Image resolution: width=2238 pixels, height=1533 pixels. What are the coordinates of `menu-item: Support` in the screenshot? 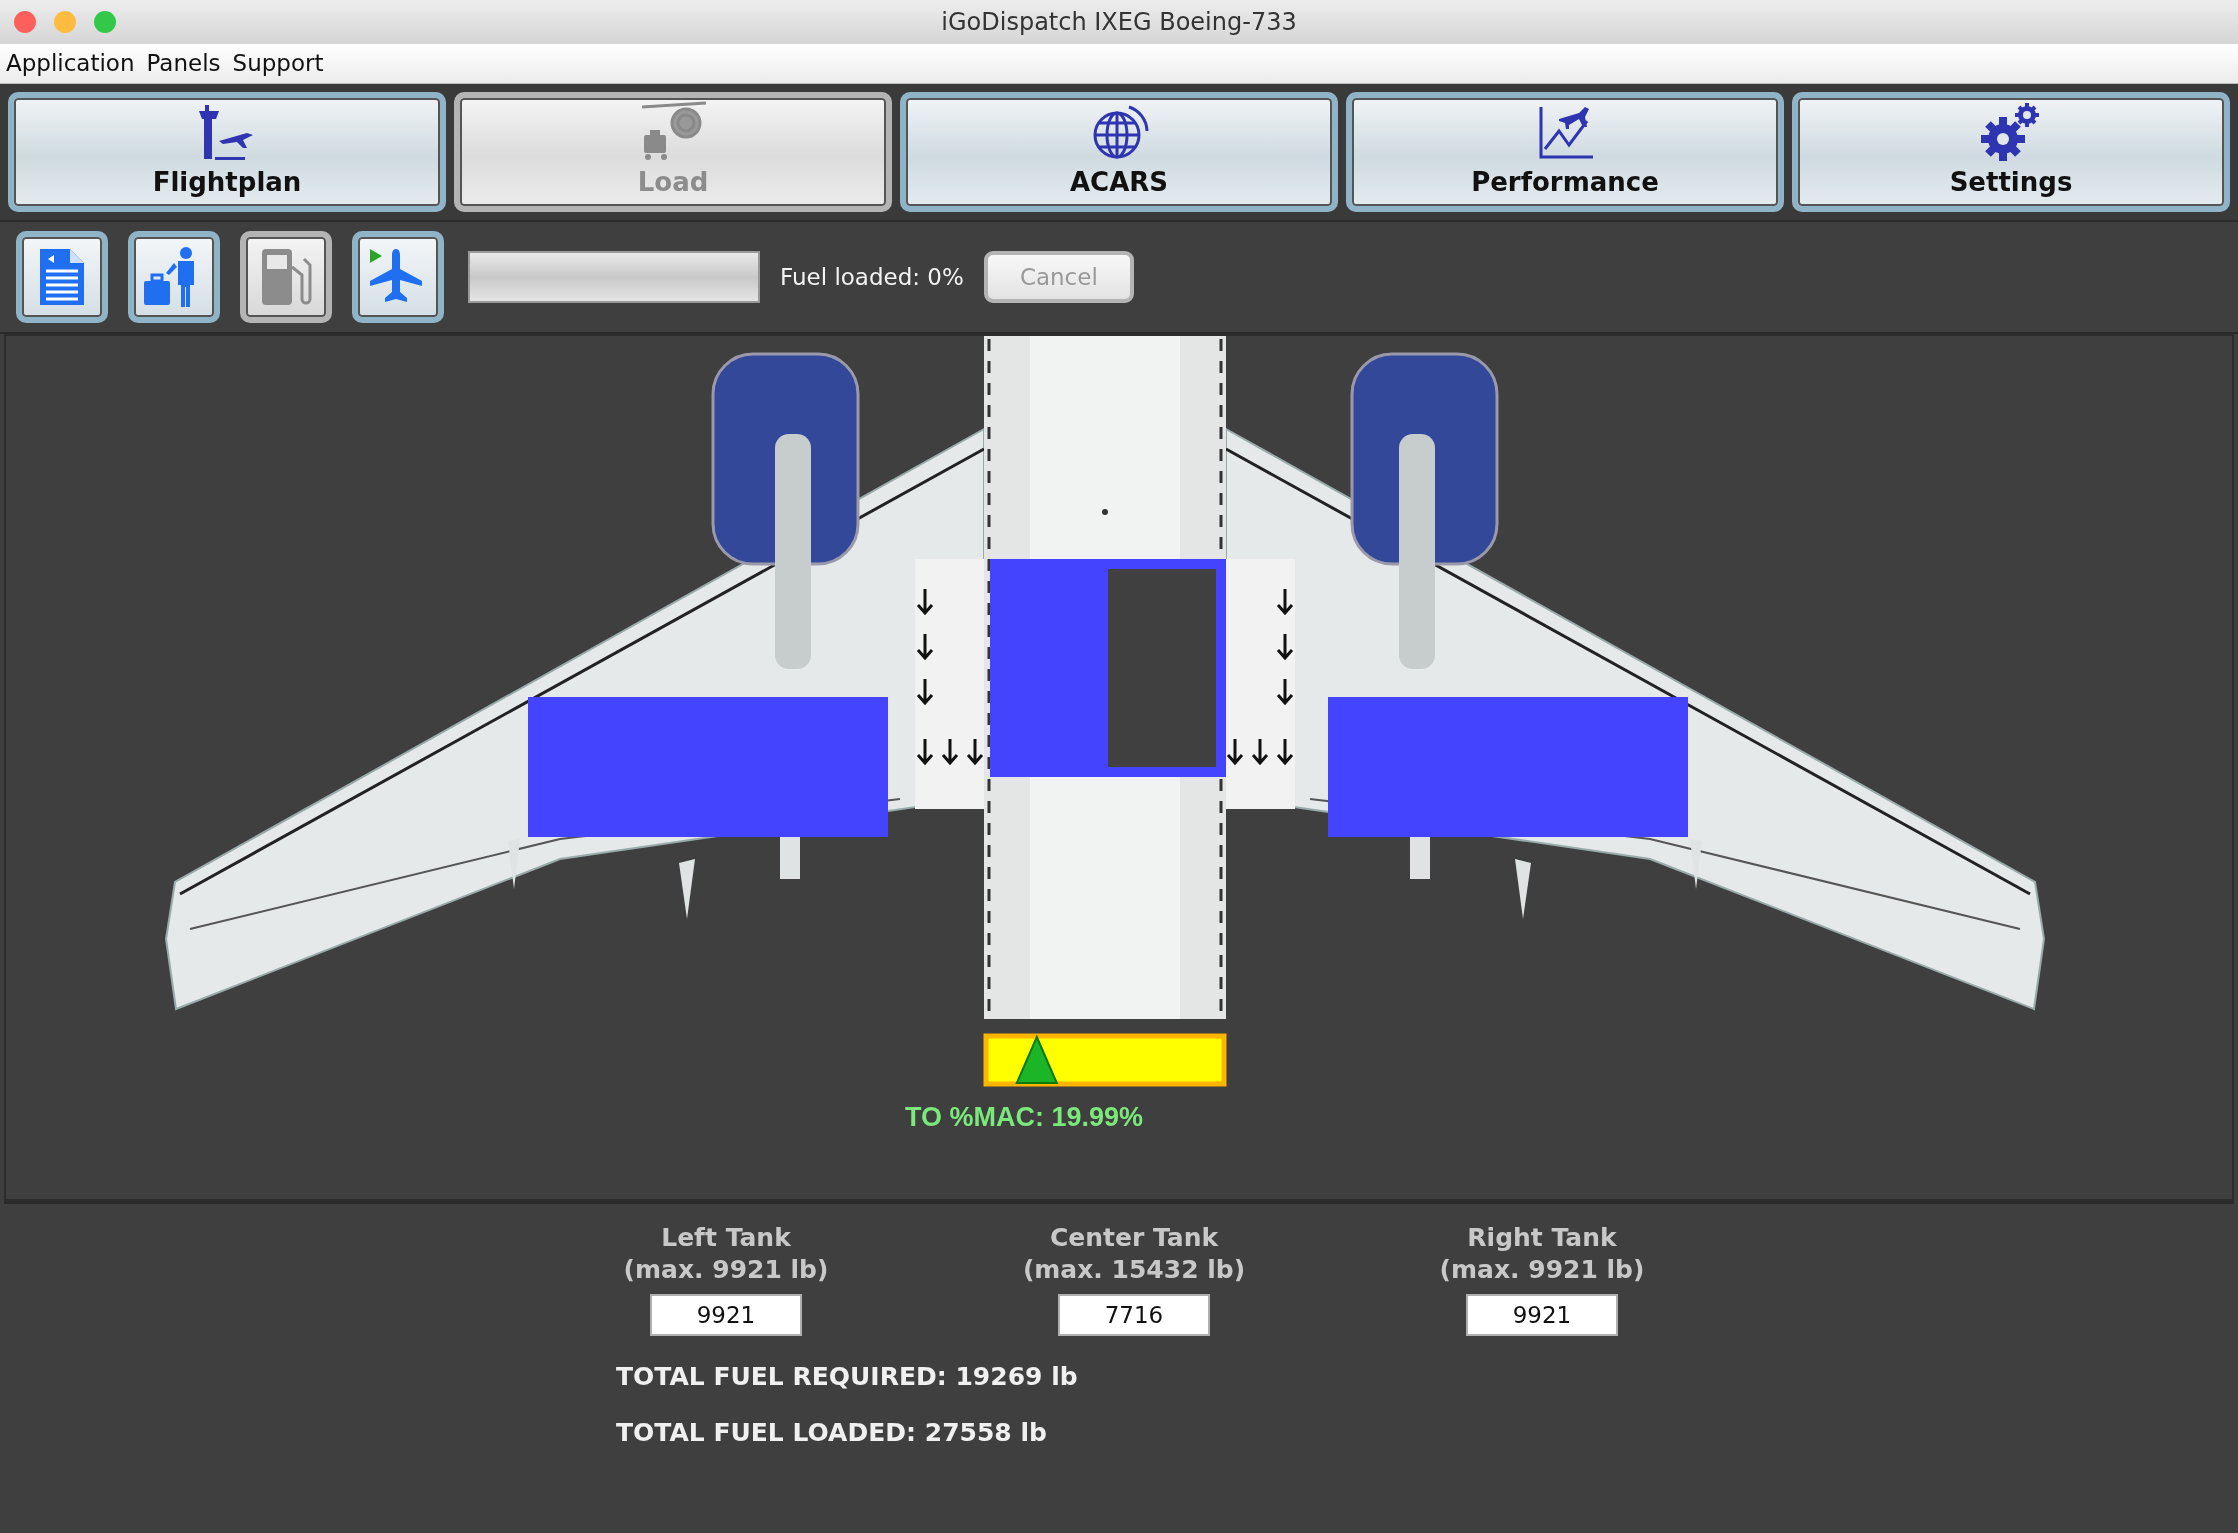 It's located at (278, 63).